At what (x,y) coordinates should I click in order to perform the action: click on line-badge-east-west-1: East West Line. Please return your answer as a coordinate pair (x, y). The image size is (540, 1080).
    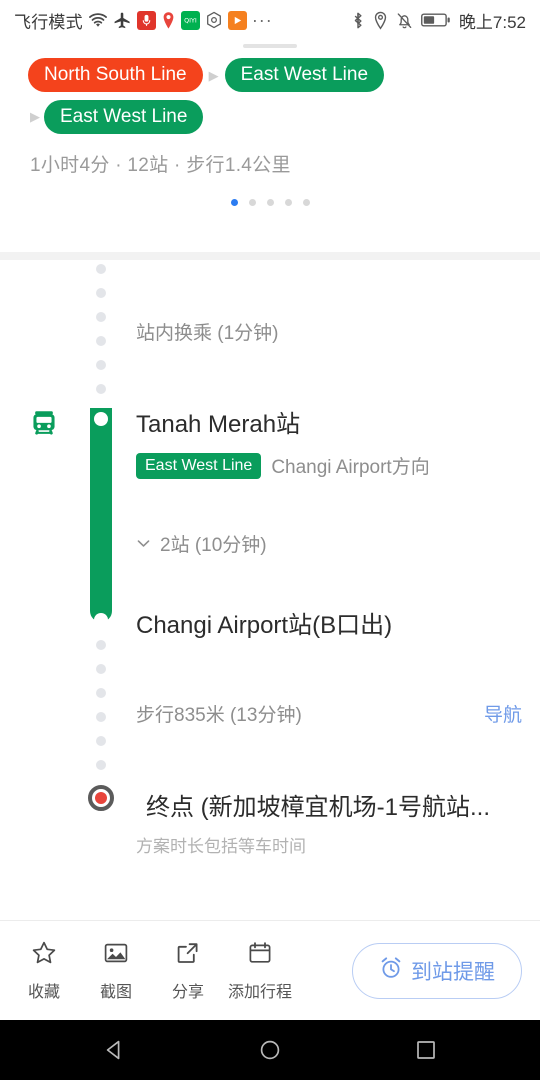
    Looking at the image, I should click on (304, 75).